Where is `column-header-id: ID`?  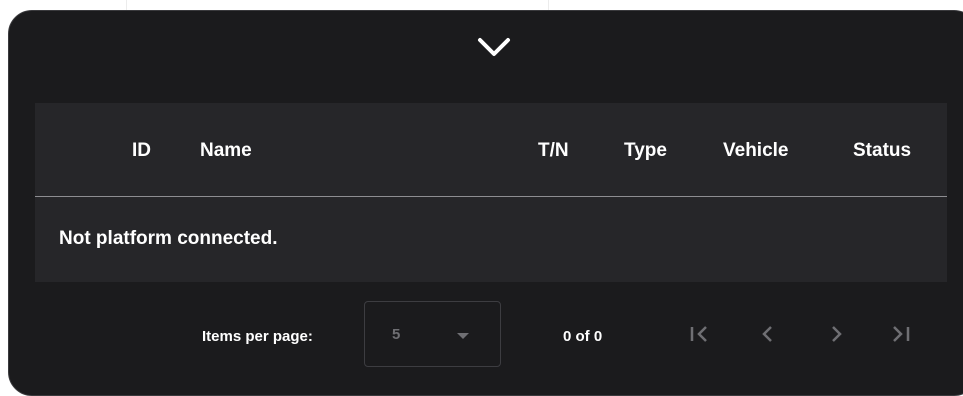
column-header-id: ID is located at coordinates (141, 151).